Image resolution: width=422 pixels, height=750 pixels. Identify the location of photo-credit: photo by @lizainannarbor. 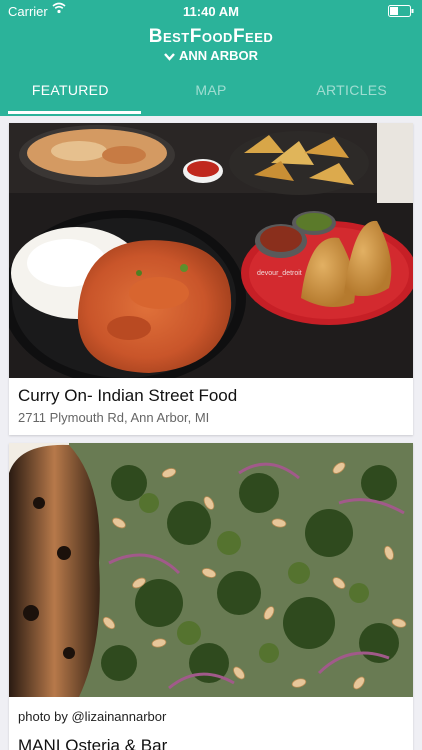
(92, 716).